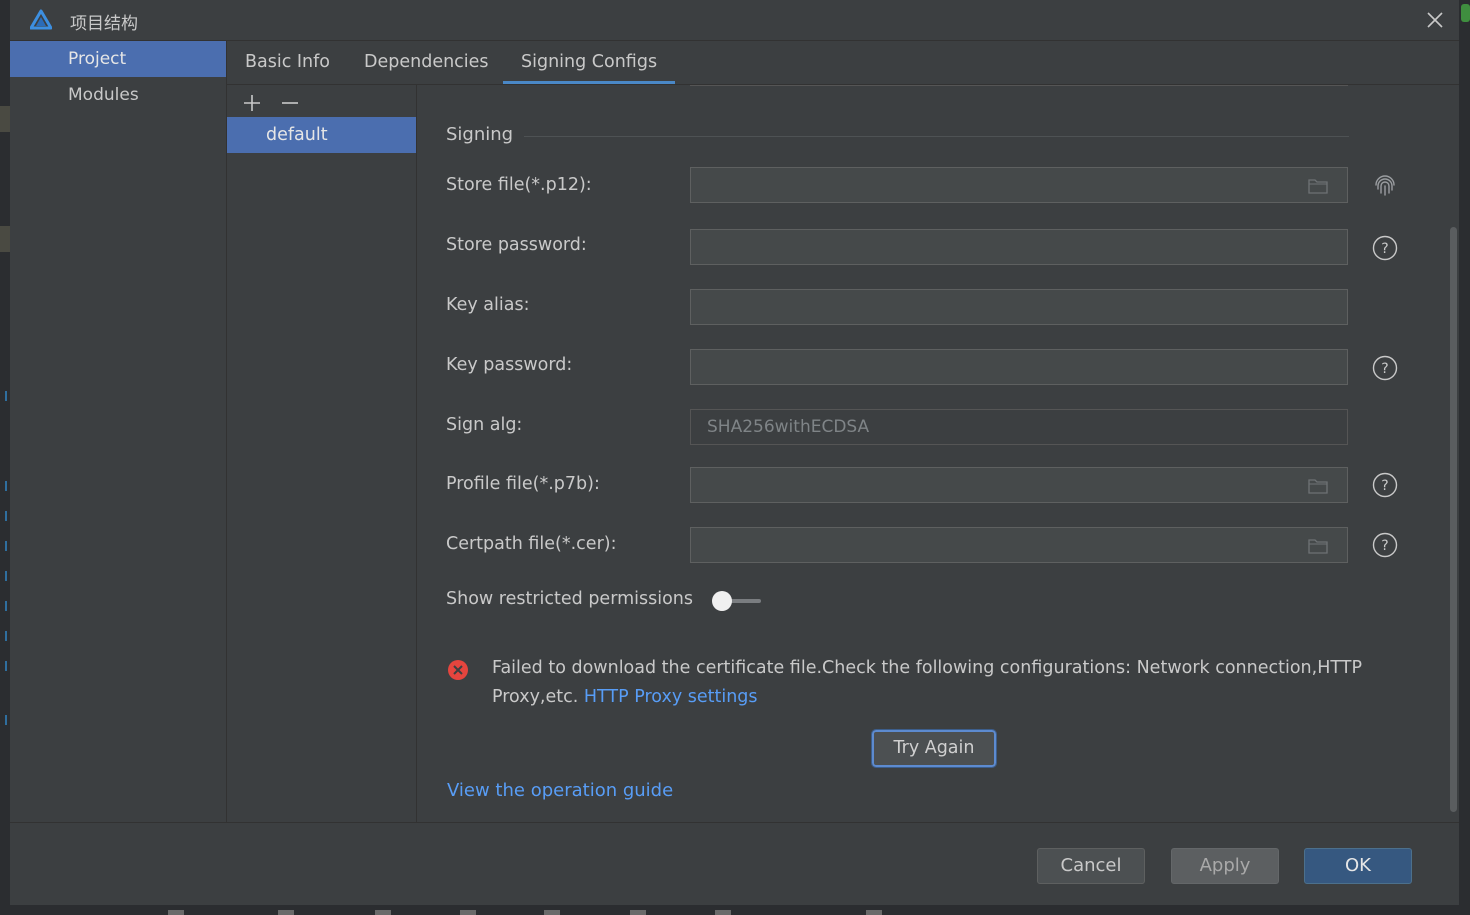 Image resolution: width=1470 pixels, height=915 pixels. I want to click on certpath-file-field, so click(1019, 545).